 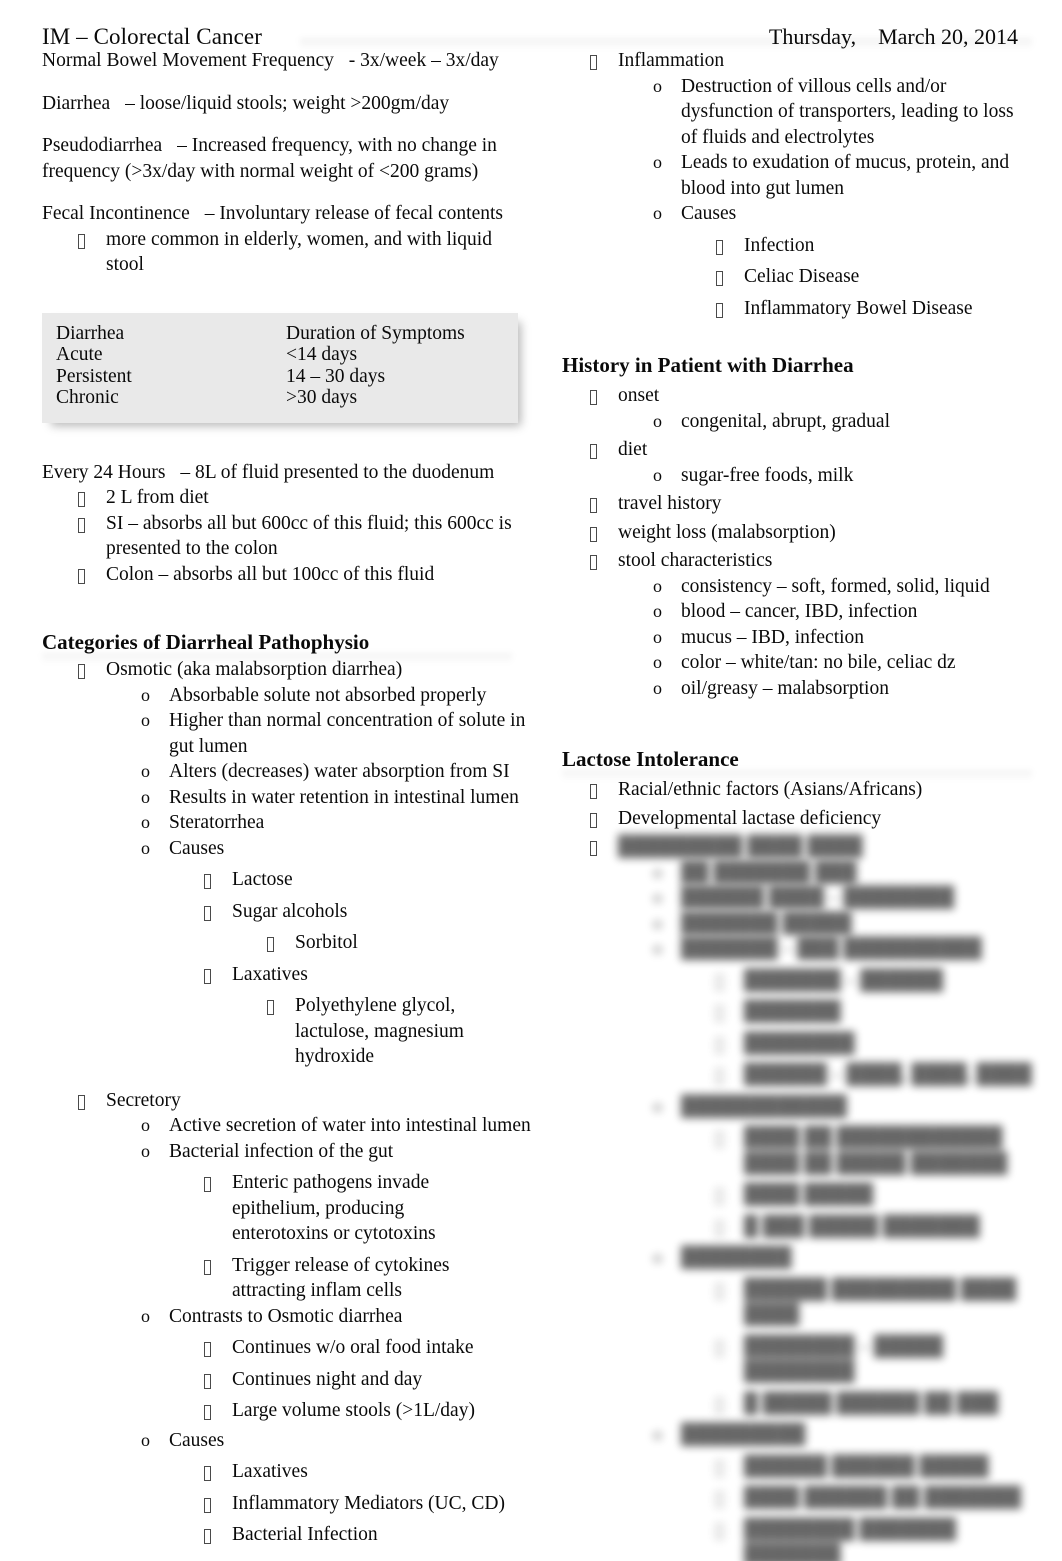 I want to click on list-item-osmotic-causes: o Causes, so click(x=336, y=849).